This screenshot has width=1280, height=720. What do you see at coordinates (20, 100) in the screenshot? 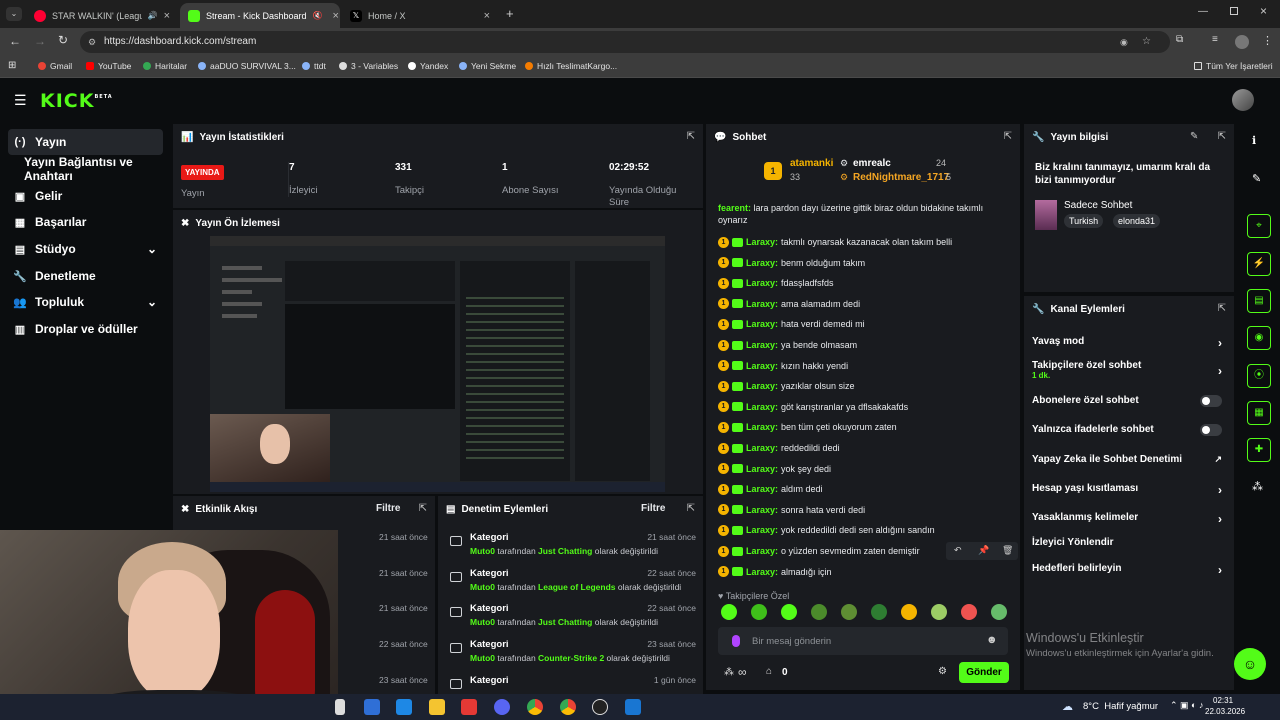
I see `hamburger-menu-icon: ☰` at bounding box center [20, 100].